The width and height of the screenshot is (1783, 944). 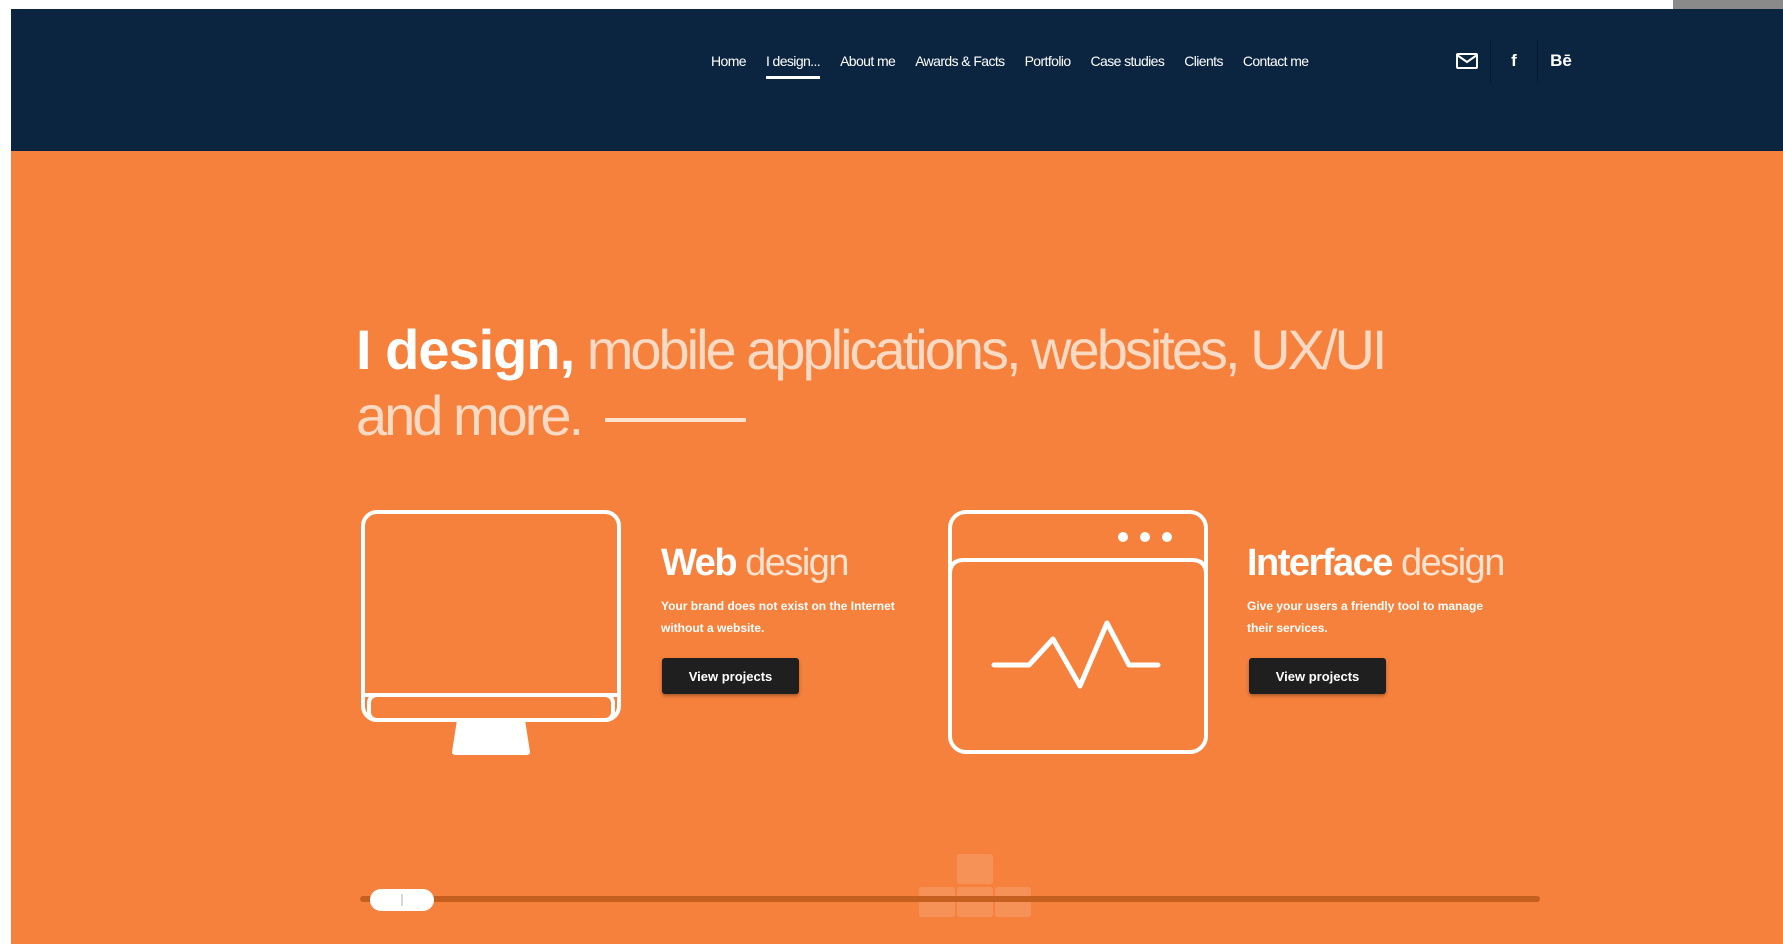 I want to click on slider-handle, so click(x=402, y=900).